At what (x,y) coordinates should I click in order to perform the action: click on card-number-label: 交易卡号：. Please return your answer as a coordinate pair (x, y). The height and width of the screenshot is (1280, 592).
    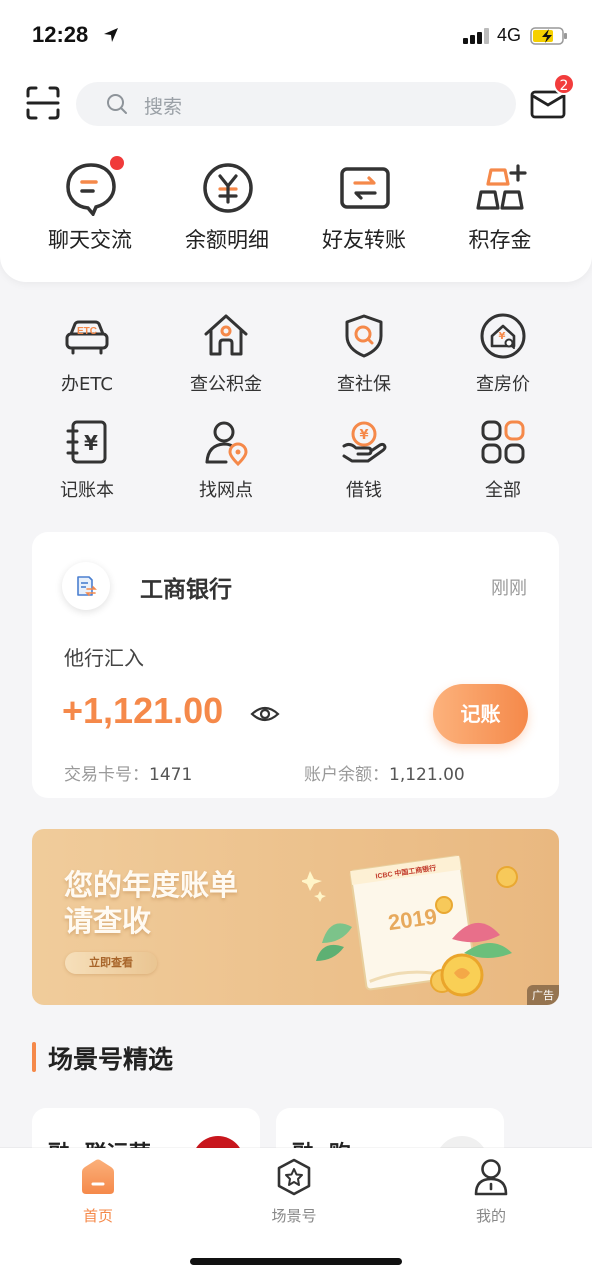
    Looking at the image, I should click on (106, 775).